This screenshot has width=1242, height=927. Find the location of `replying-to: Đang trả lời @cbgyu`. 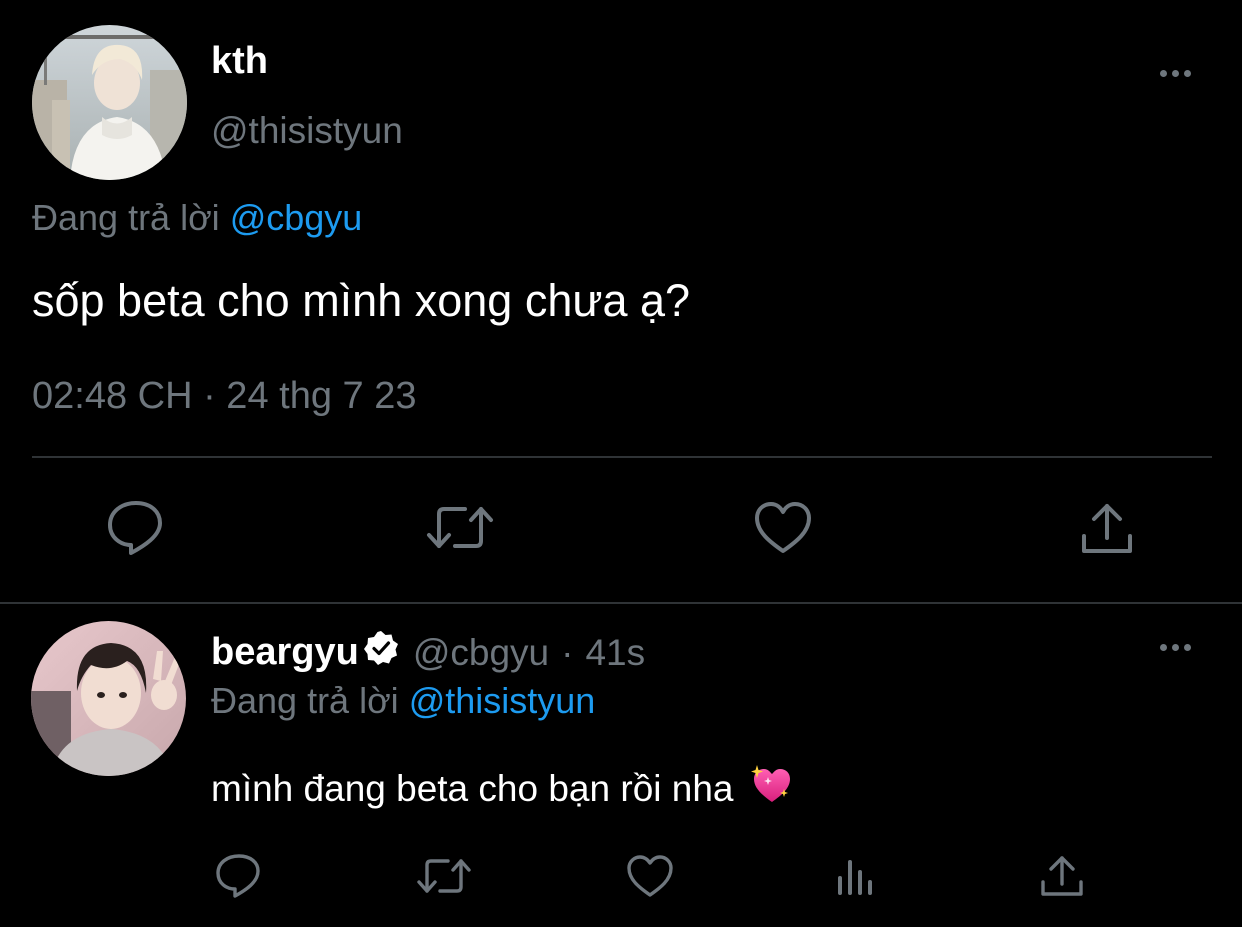

replying-to: Đang trả lời @cbgyu is located at coordinates (197, 218).